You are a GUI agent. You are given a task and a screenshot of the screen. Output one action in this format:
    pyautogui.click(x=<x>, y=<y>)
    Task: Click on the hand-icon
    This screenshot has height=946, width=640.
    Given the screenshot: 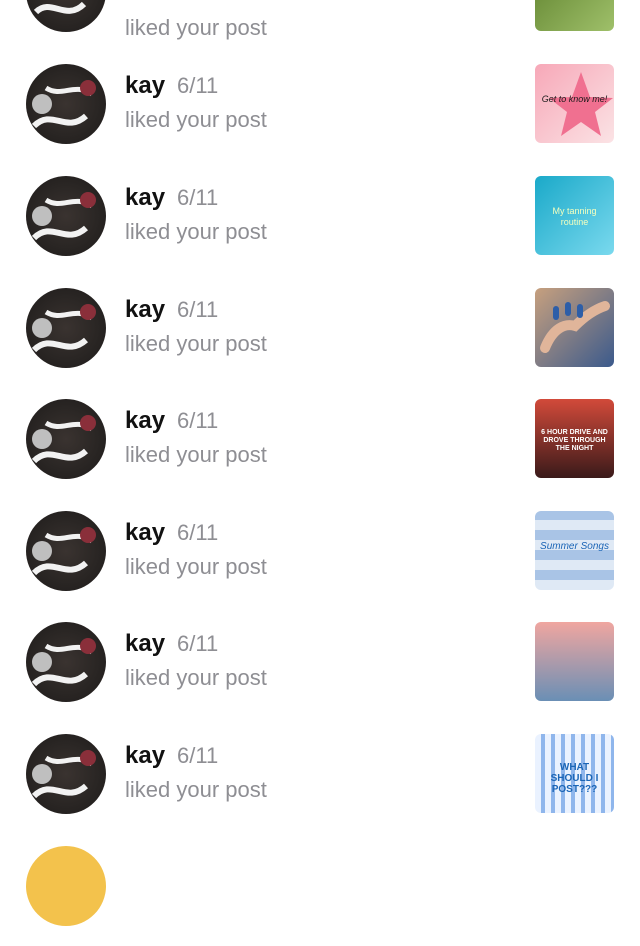 What is the action you would take?
    pyautogui.click(x=575, y=327)
    